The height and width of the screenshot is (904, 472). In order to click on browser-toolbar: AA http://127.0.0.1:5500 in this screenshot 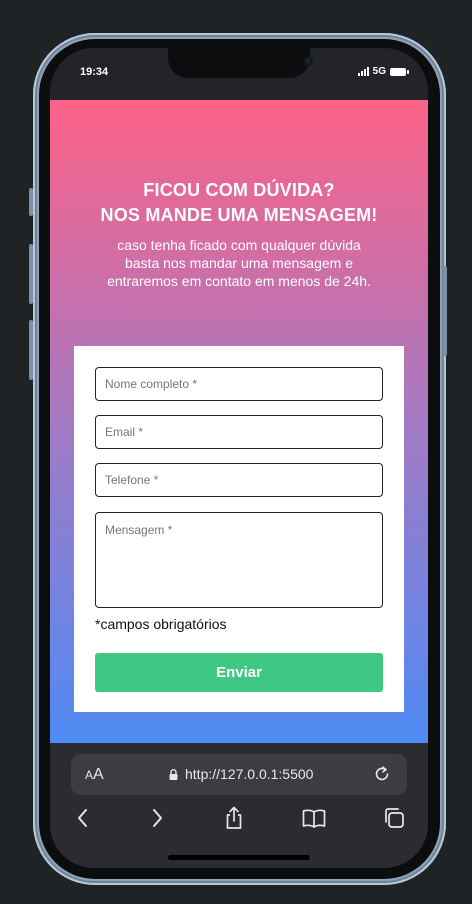, I will do `click(239, 805)`.